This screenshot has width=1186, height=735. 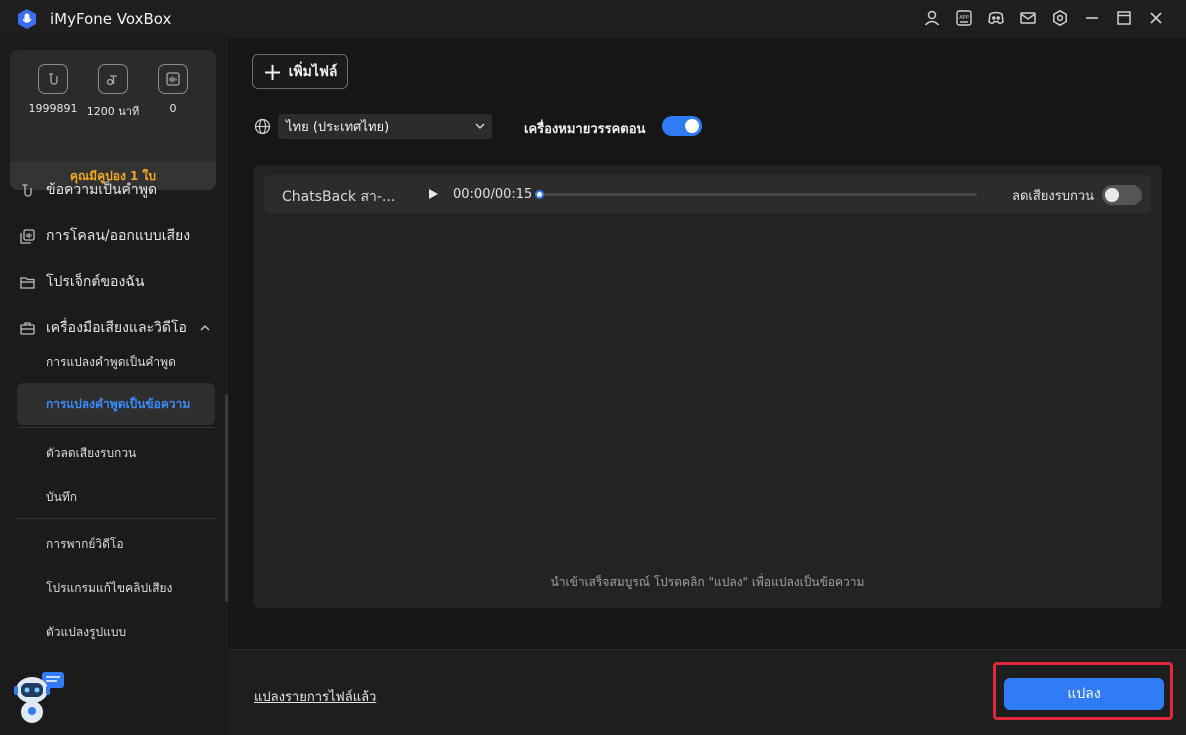 I want to click on chevron-up-icon, so click(x=205, y=328).